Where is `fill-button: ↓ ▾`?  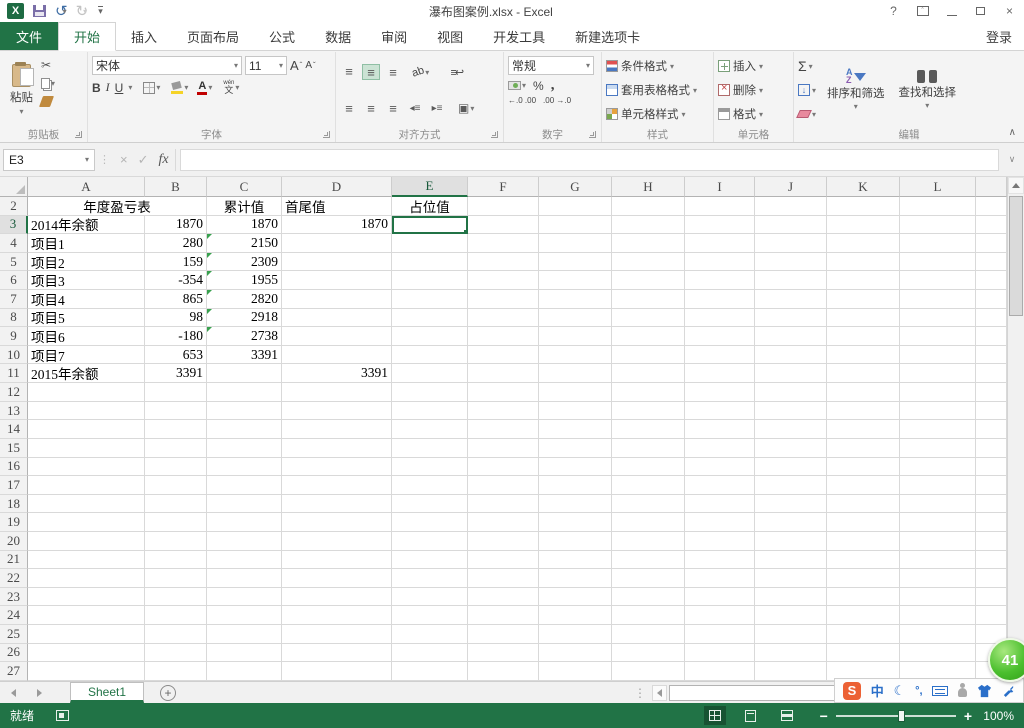 fill-button: ↓ ▾ is located at coordinates (807, 90).